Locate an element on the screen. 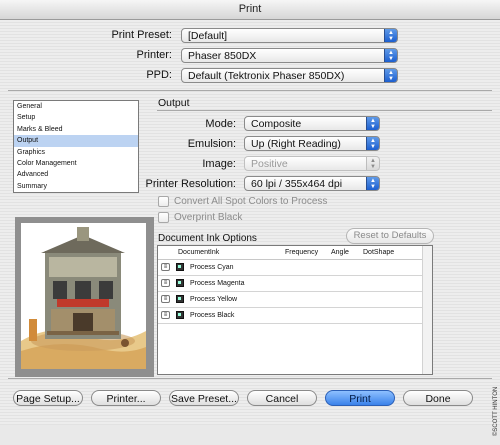 The width and height of the screenshot is (500, 445). photo-credit-text: ©SCOTT HINTON is located at coordinates (495, 411).